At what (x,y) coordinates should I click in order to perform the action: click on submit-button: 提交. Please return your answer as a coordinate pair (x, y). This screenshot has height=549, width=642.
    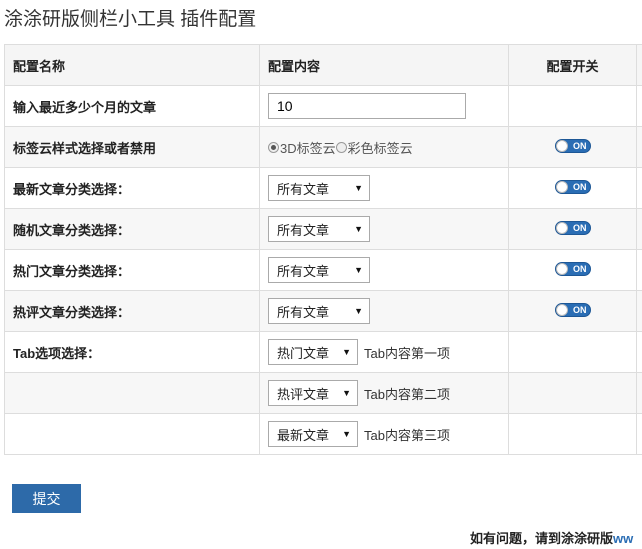
    Looking at the image, I should click on (46, 498).